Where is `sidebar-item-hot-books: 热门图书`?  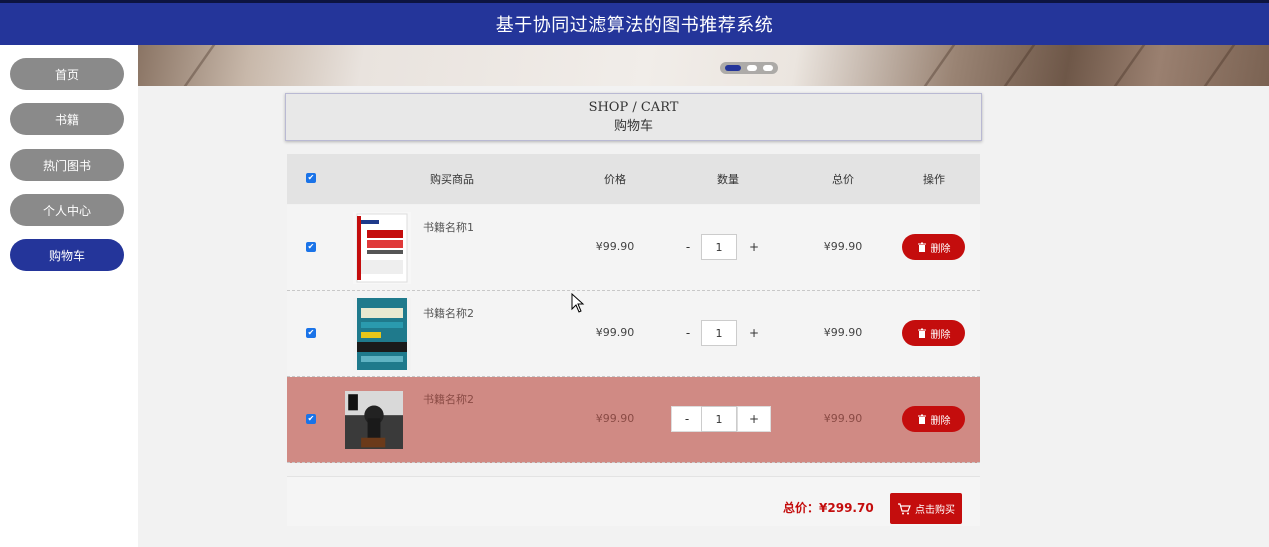
sidebar-item-hot-books: 热门图书 is located at coordinates (67, 165).